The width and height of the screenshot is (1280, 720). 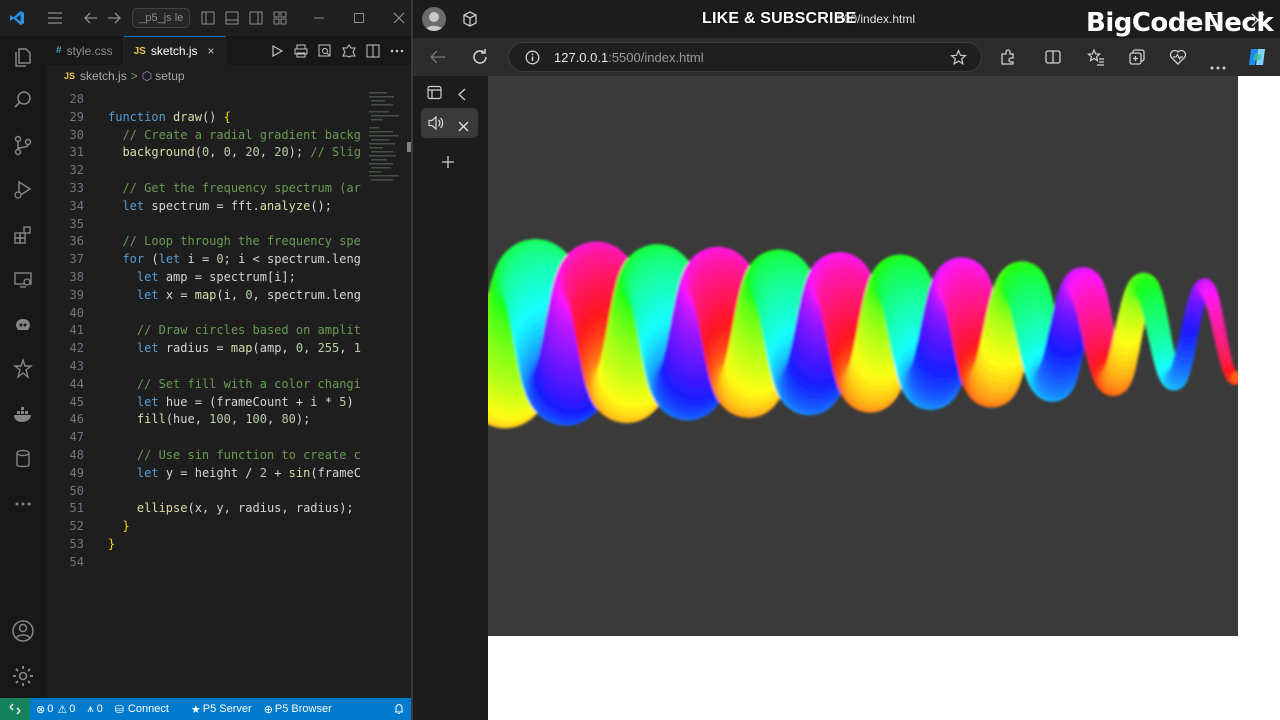 I want to click on split-editor-icon, so click(x=373, y=51).